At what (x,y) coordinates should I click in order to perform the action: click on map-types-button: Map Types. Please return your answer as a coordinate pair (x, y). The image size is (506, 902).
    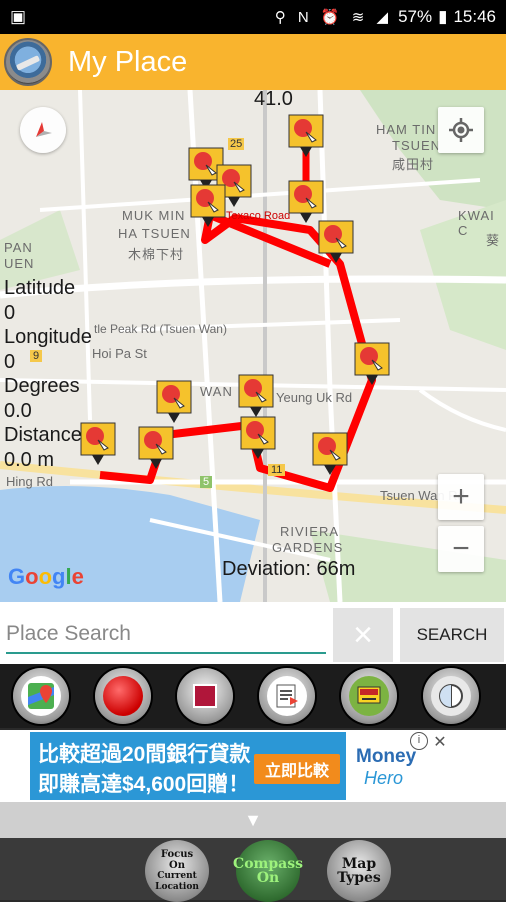
    Looking at the image, I should click on (359, 871).